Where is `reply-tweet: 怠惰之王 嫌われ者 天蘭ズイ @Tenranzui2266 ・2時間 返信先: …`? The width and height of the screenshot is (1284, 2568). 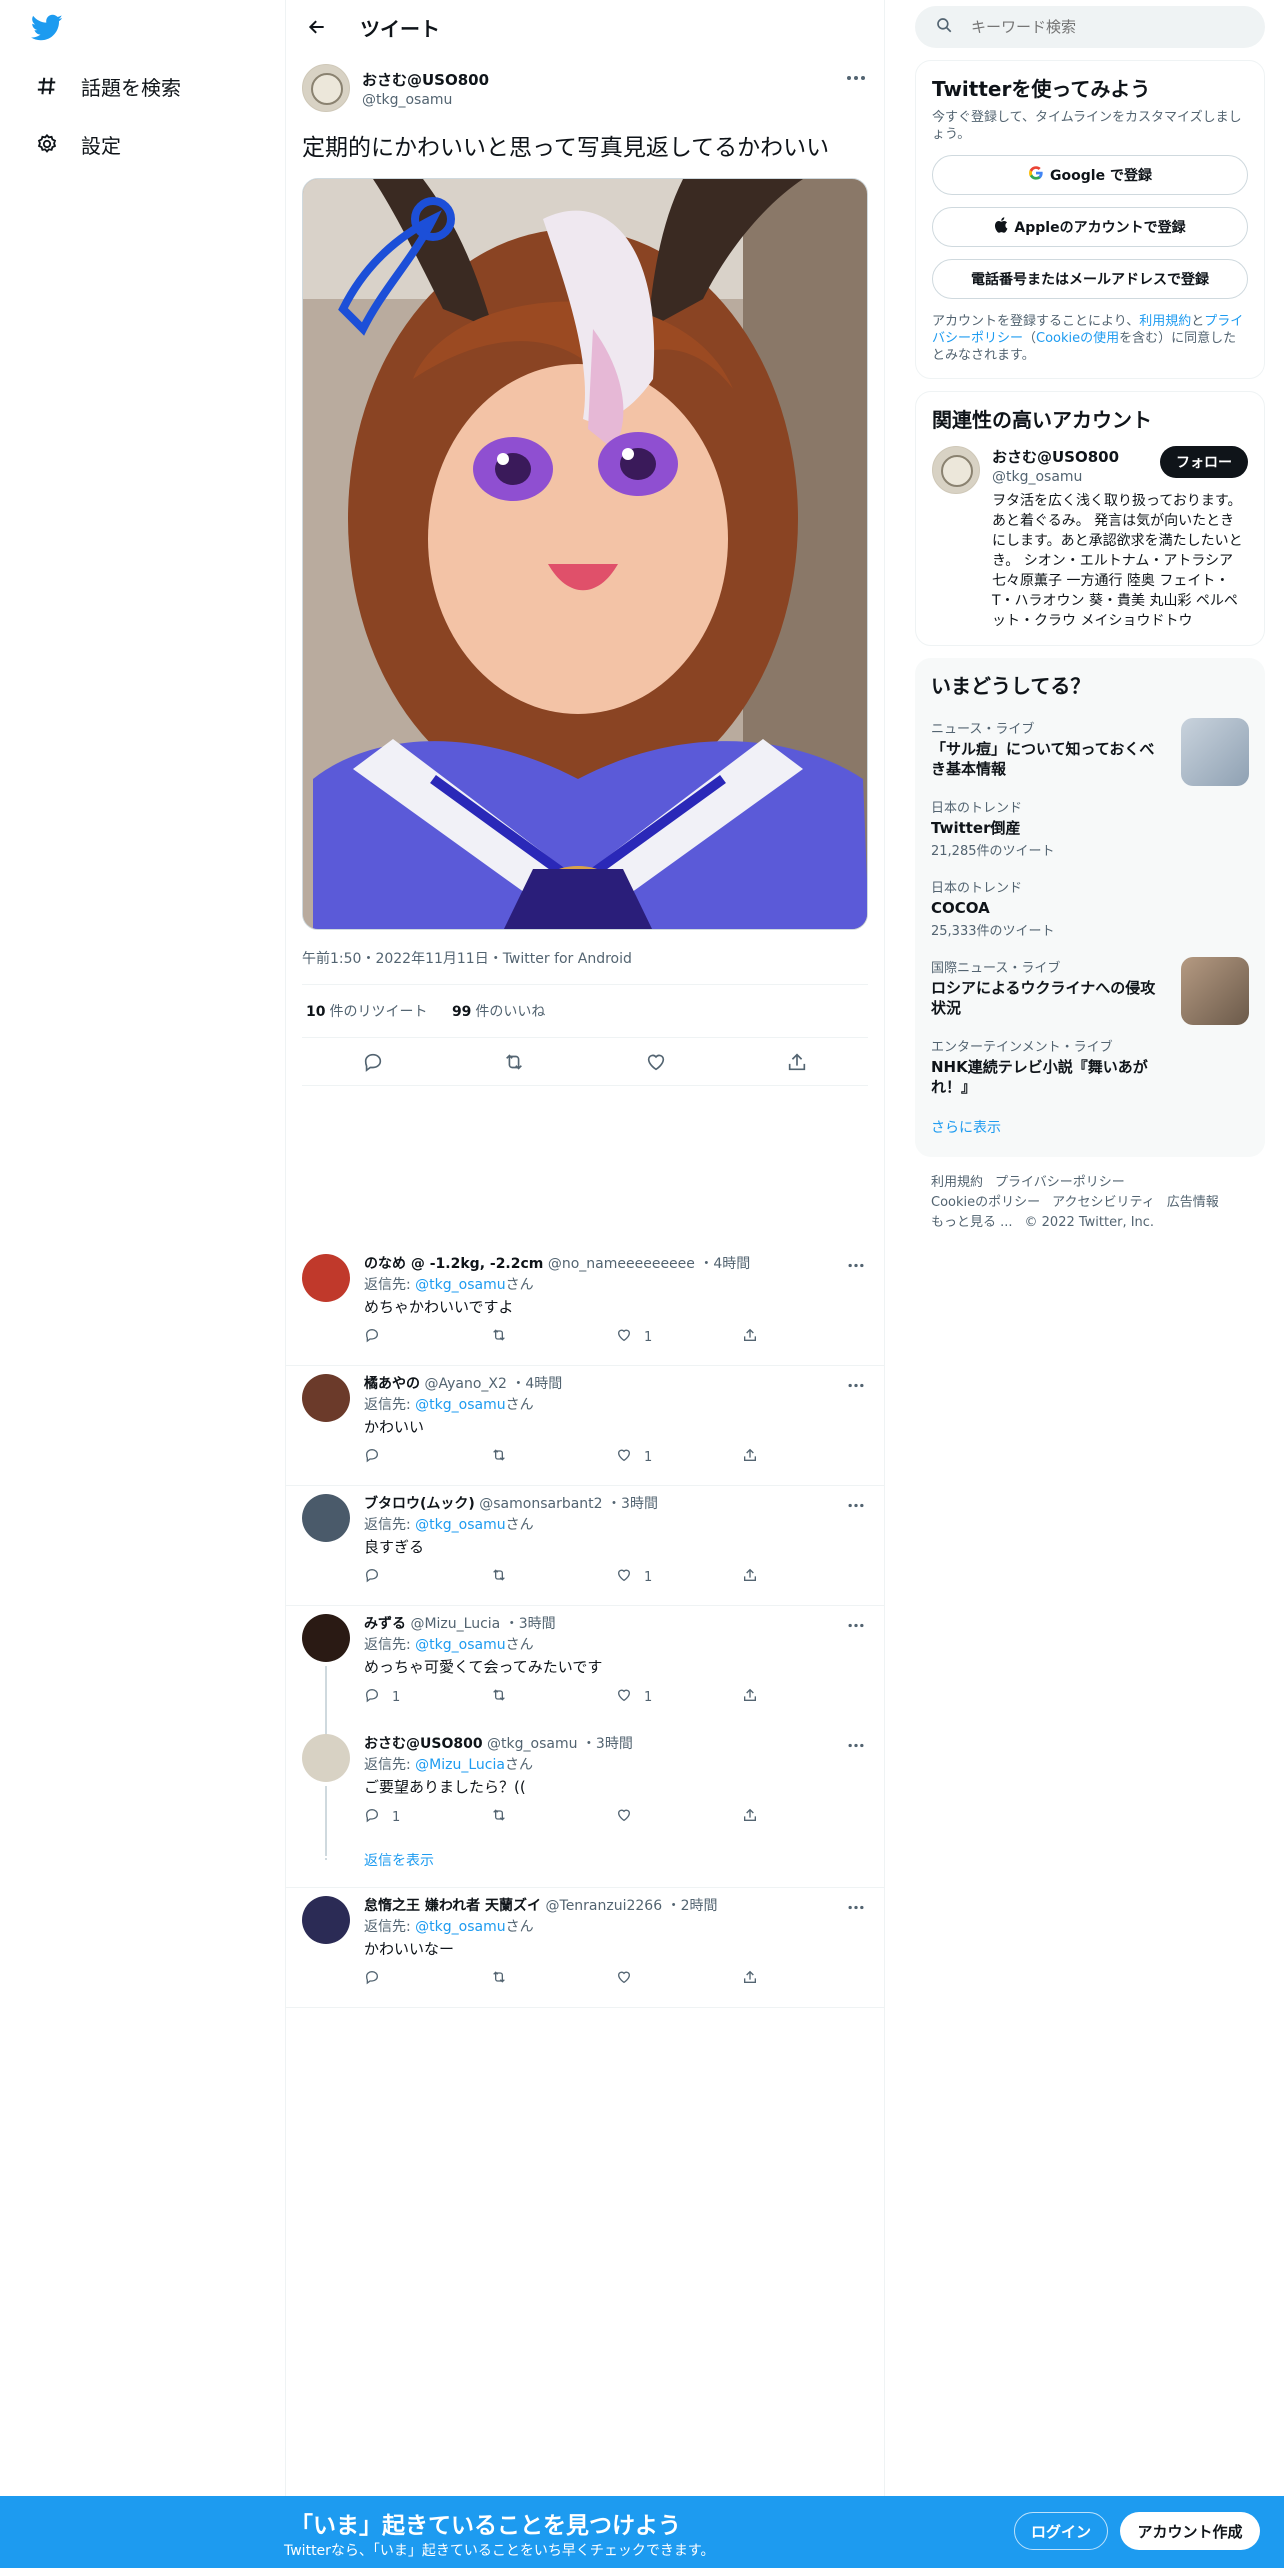 reply-tweet: 怠惰之王 嫌われ者 天蘭ズイ @Tenranzui2266 ・2時間 返信先: … is located at coordinates (585, 1948).